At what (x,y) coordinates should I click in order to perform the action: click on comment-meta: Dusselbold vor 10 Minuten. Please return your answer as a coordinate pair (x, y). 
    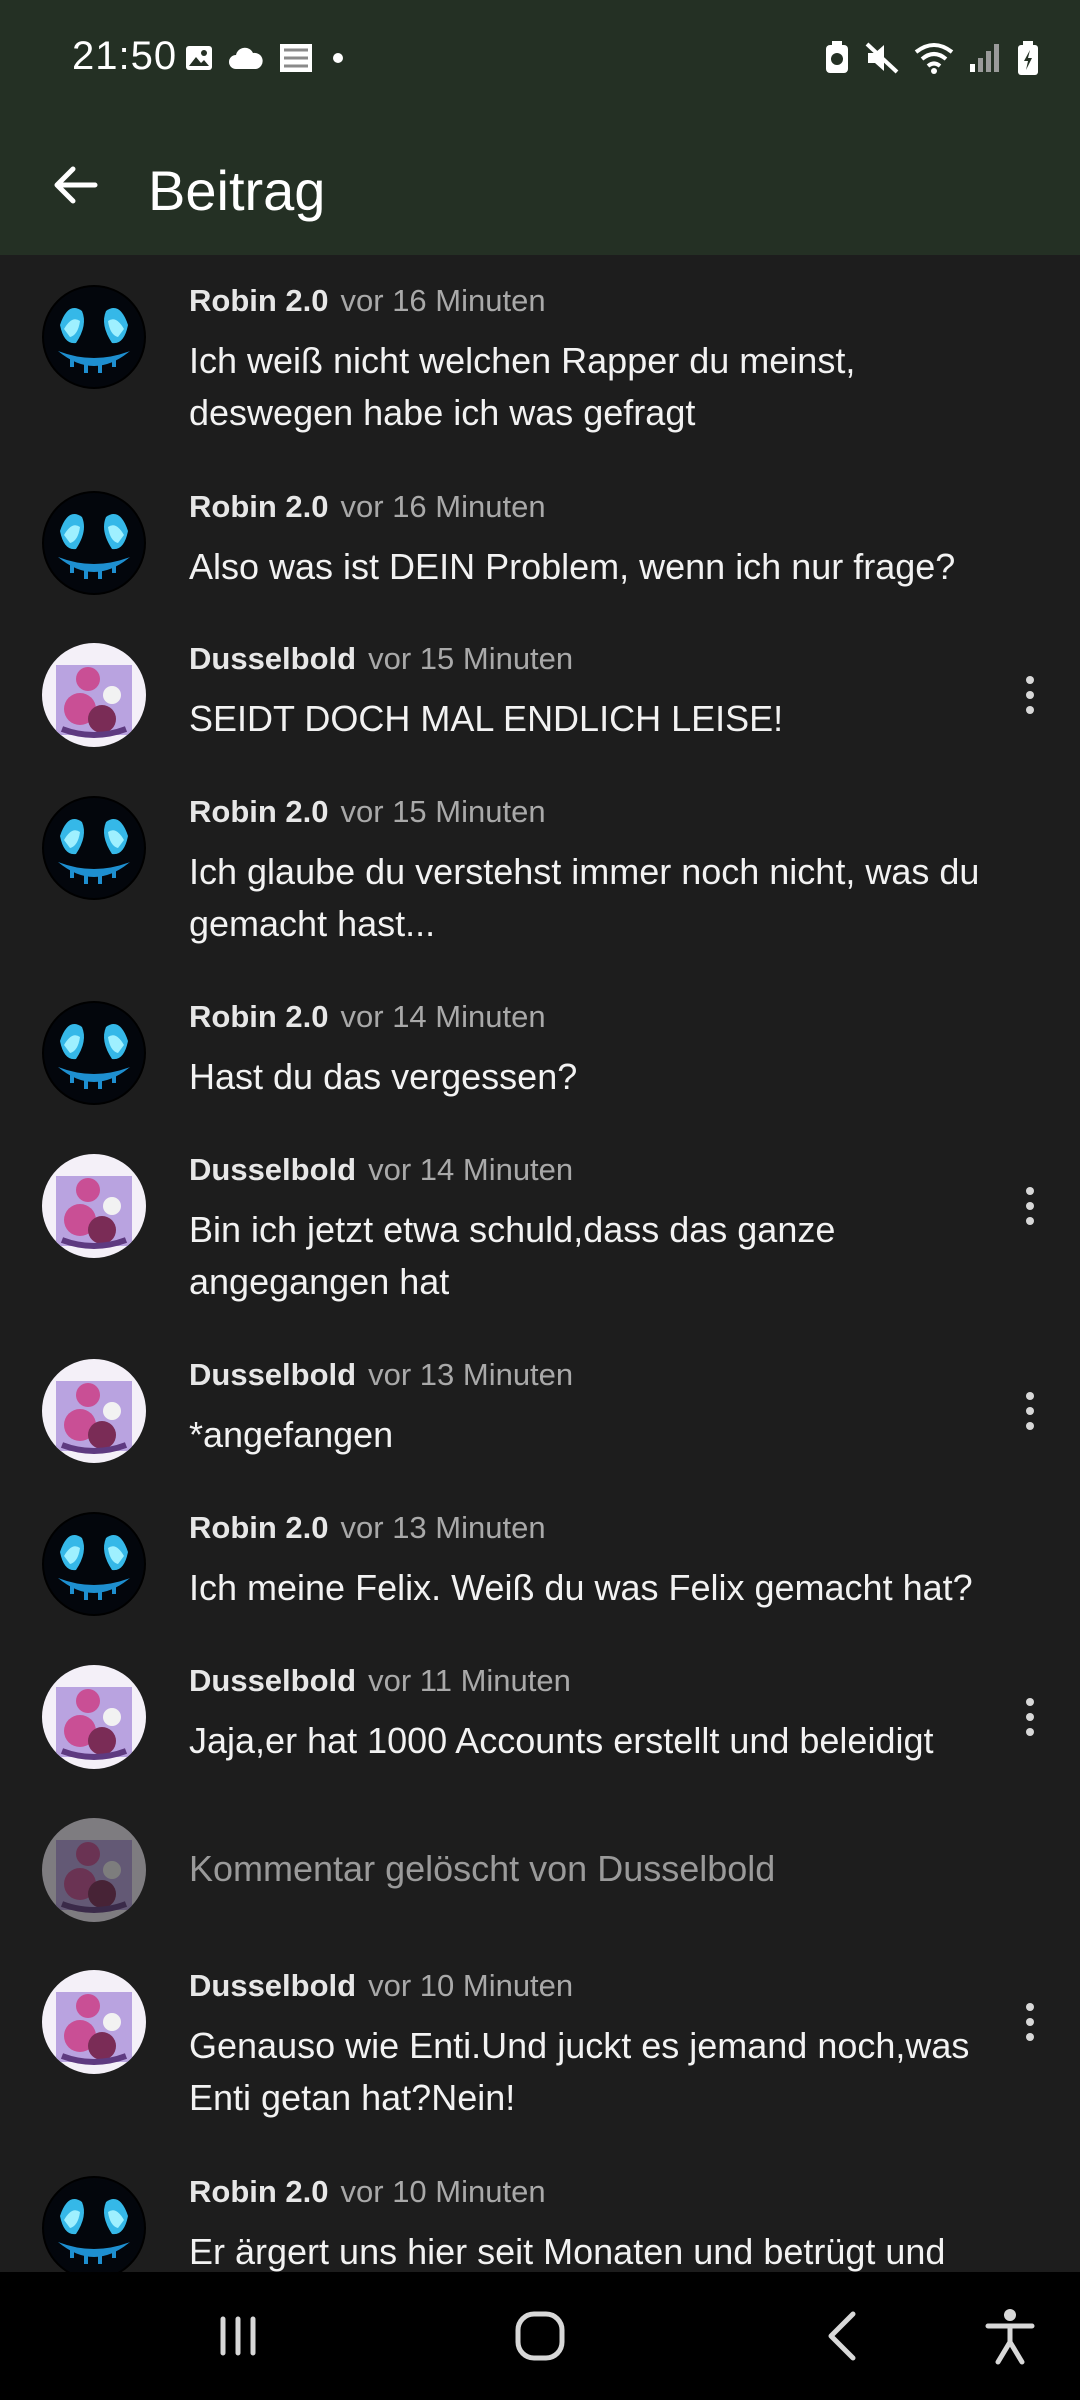
    Looking at the image, I should click on (381, 1986).